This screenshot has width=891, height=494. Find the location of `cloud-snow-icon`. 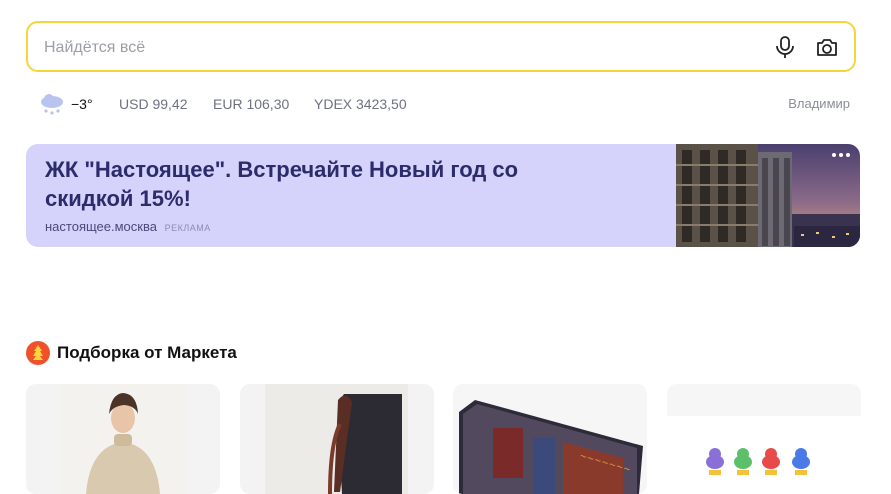

cloud-snow-icon is located at coordinates (52, 104).